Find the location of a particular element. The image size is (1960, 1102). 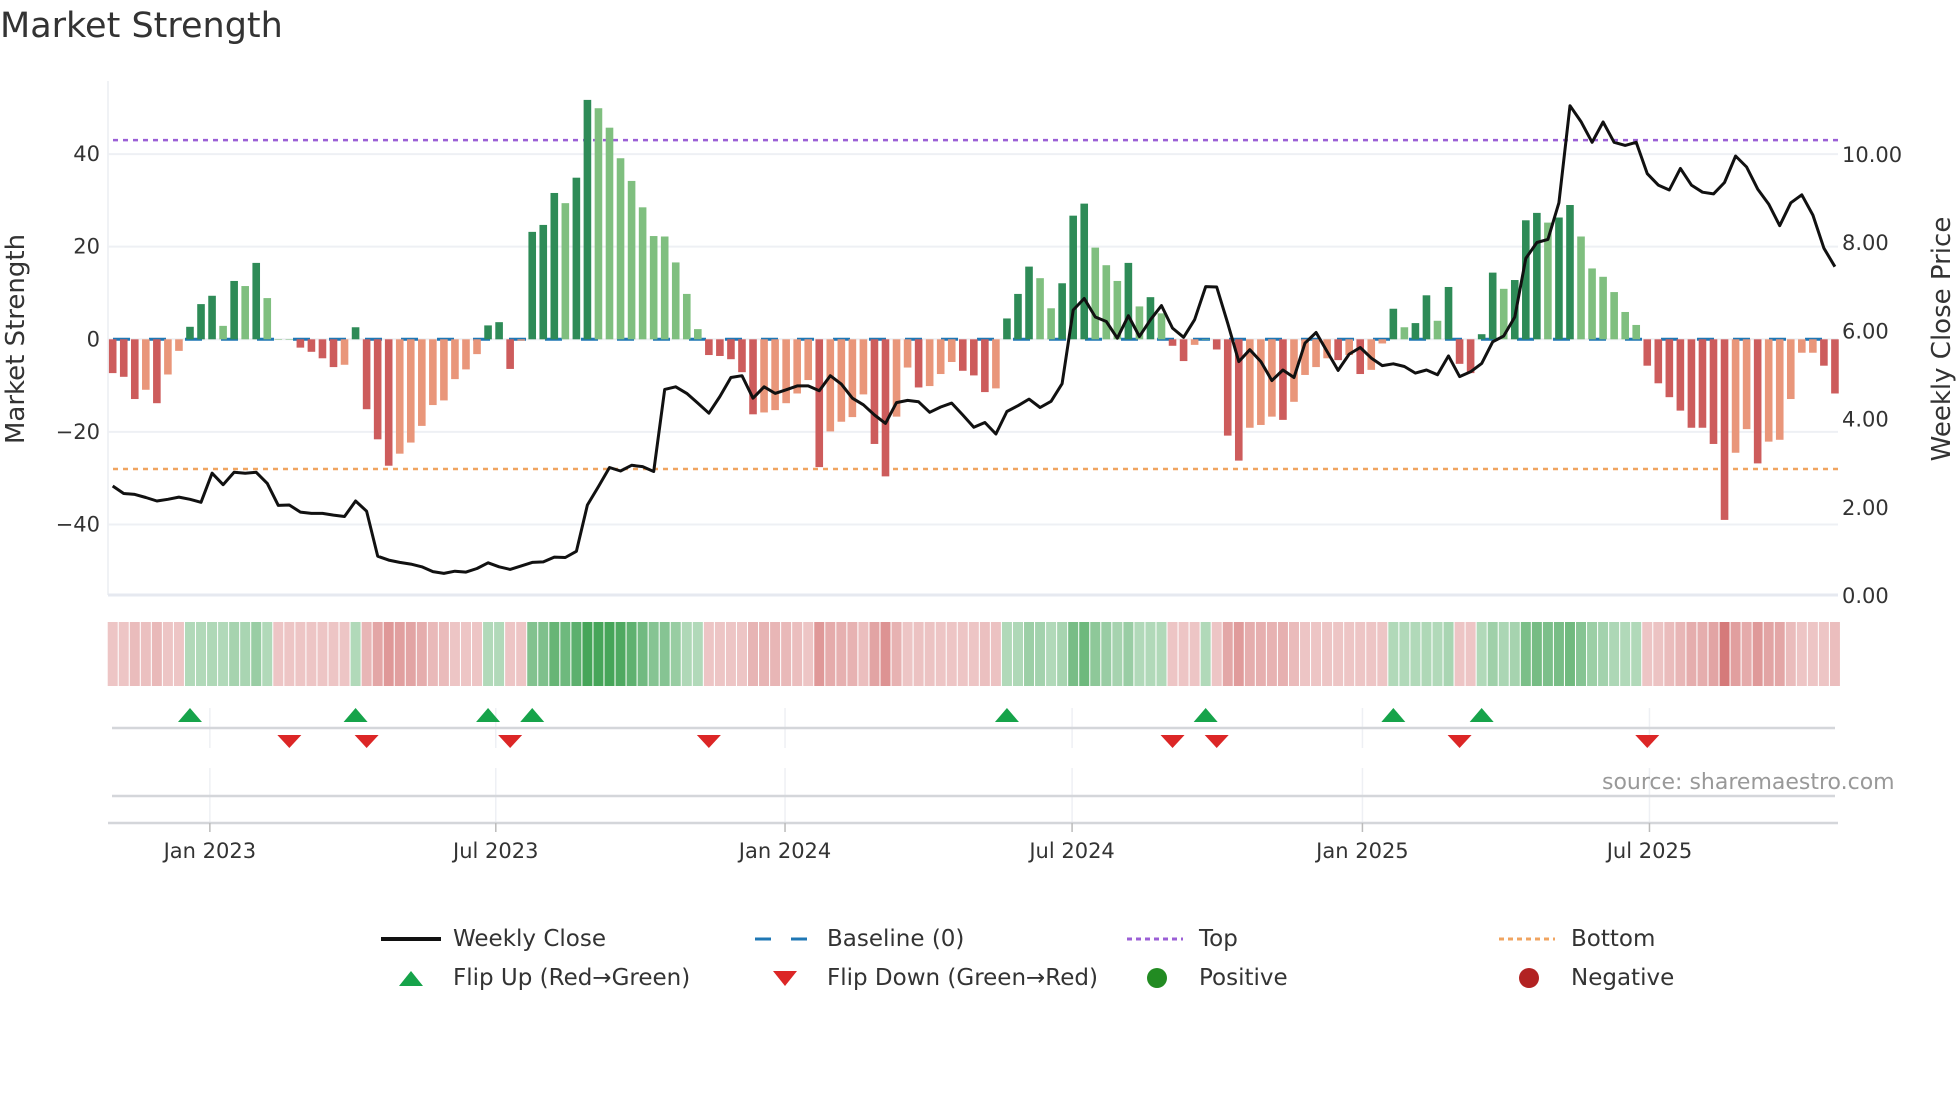

y2-tick-label: 10.00 is located at coordinates (1872, 155).